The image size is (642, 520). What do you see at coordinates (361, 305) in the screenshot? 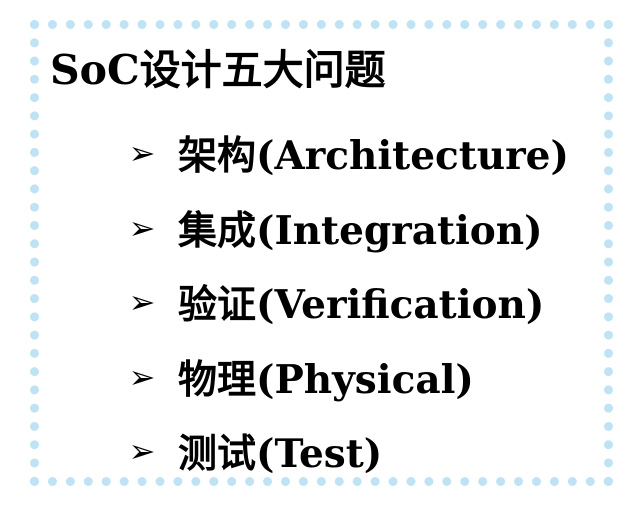
I see `list-item-label: 验证(Verification)` at bounding box center [361, 305].